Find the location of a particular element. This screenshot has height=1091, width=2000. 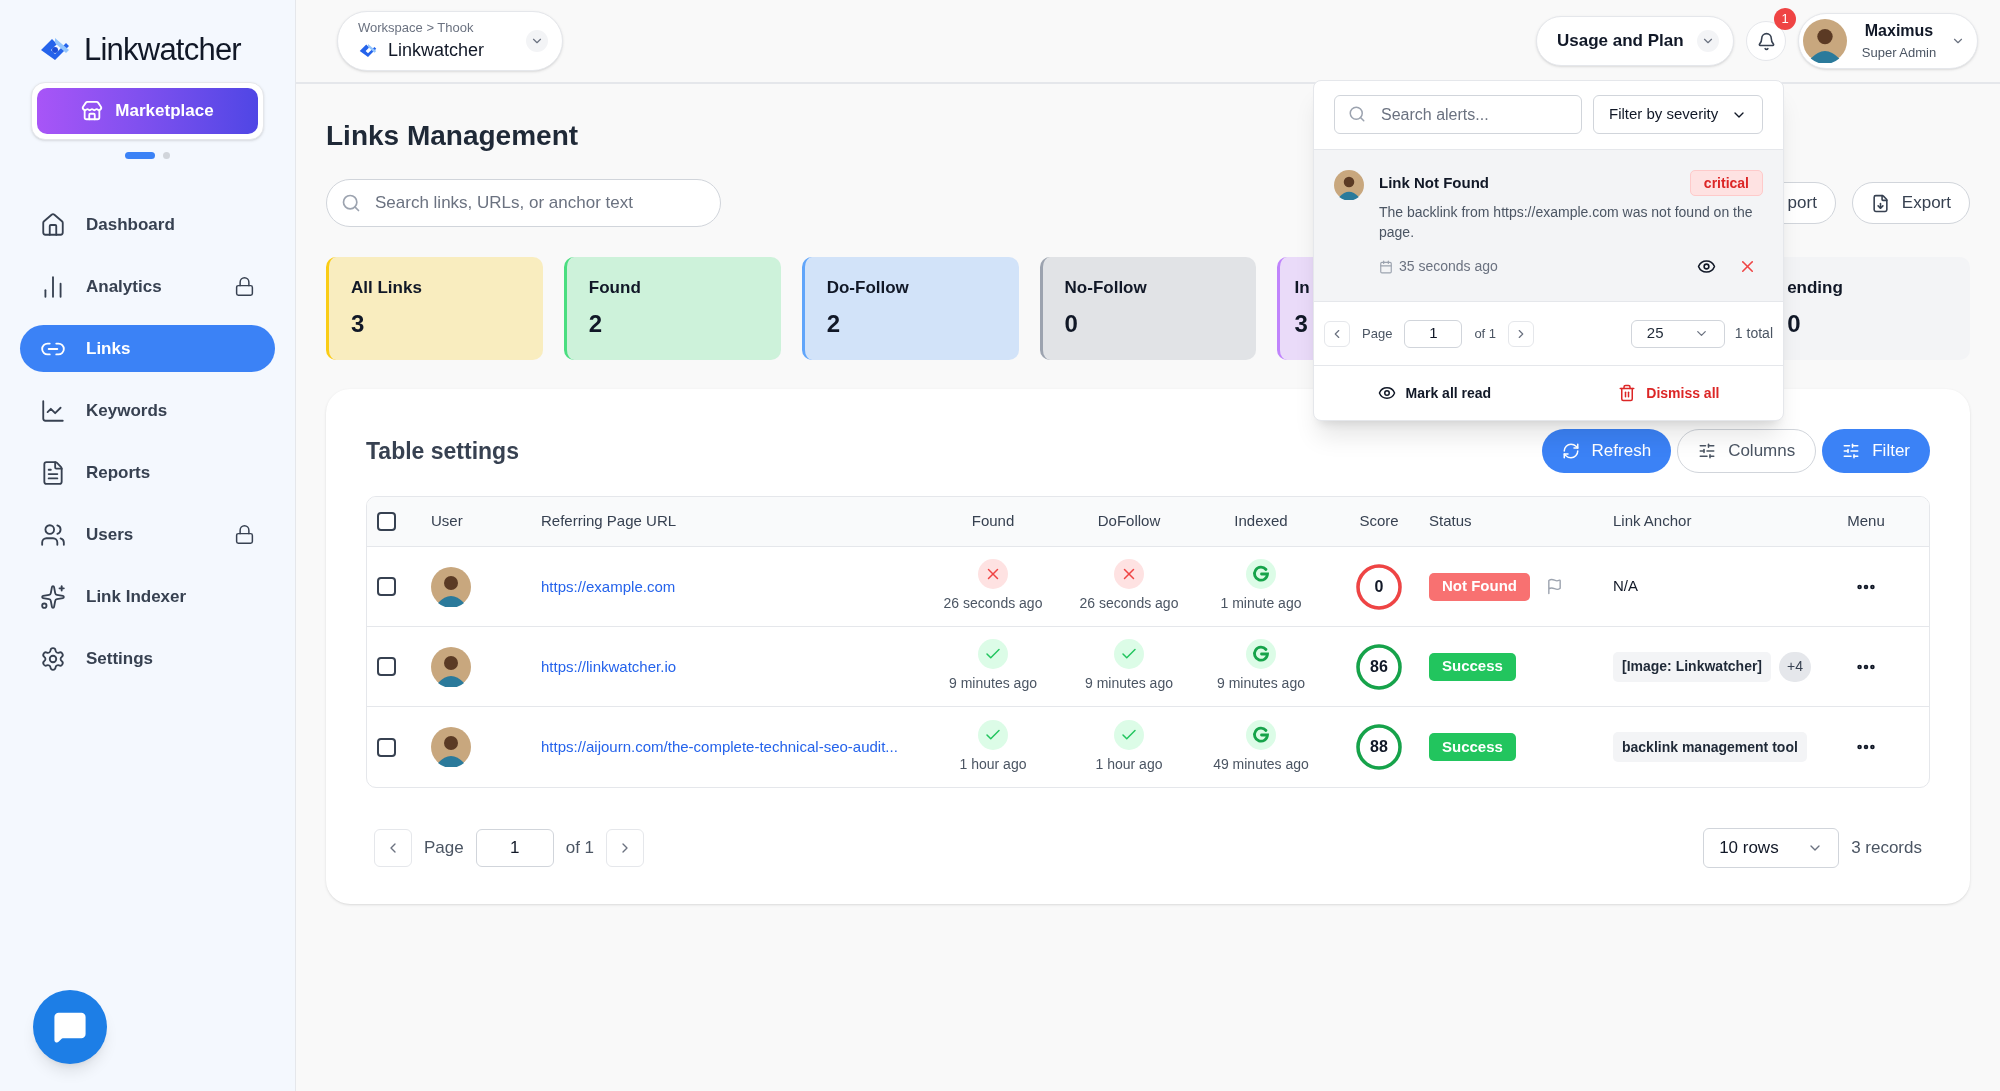

chat-icon is located at coordinates (70, 1027).